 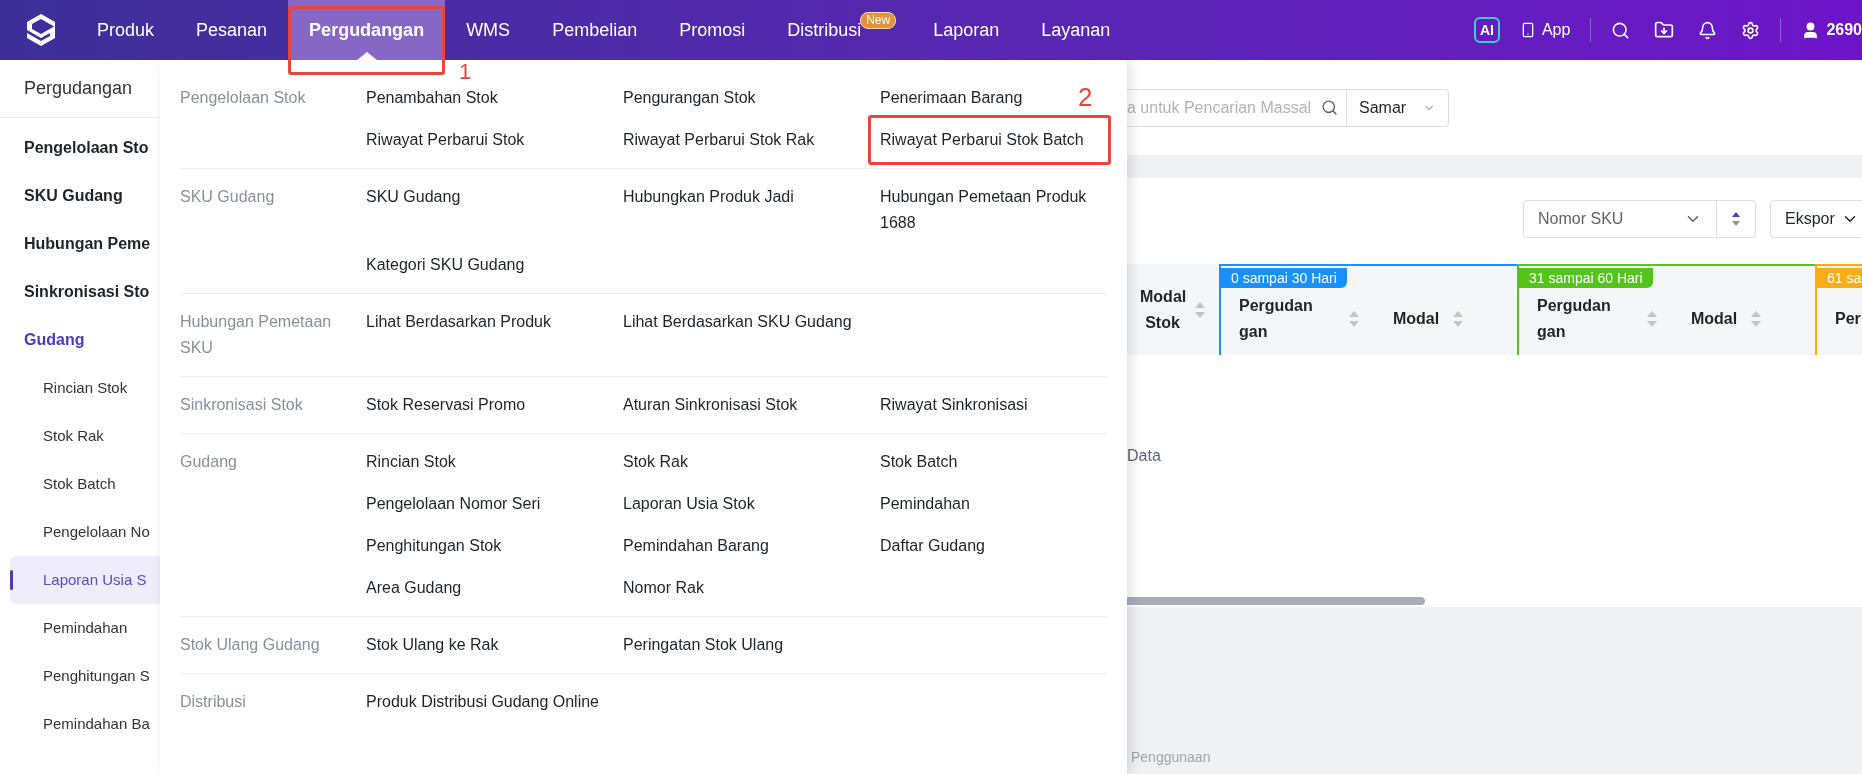 What do you see at coordinates (1839, 278) in the screenshot?
I see `column-group-label: 61 sa` at bounding box center [1839, 278].